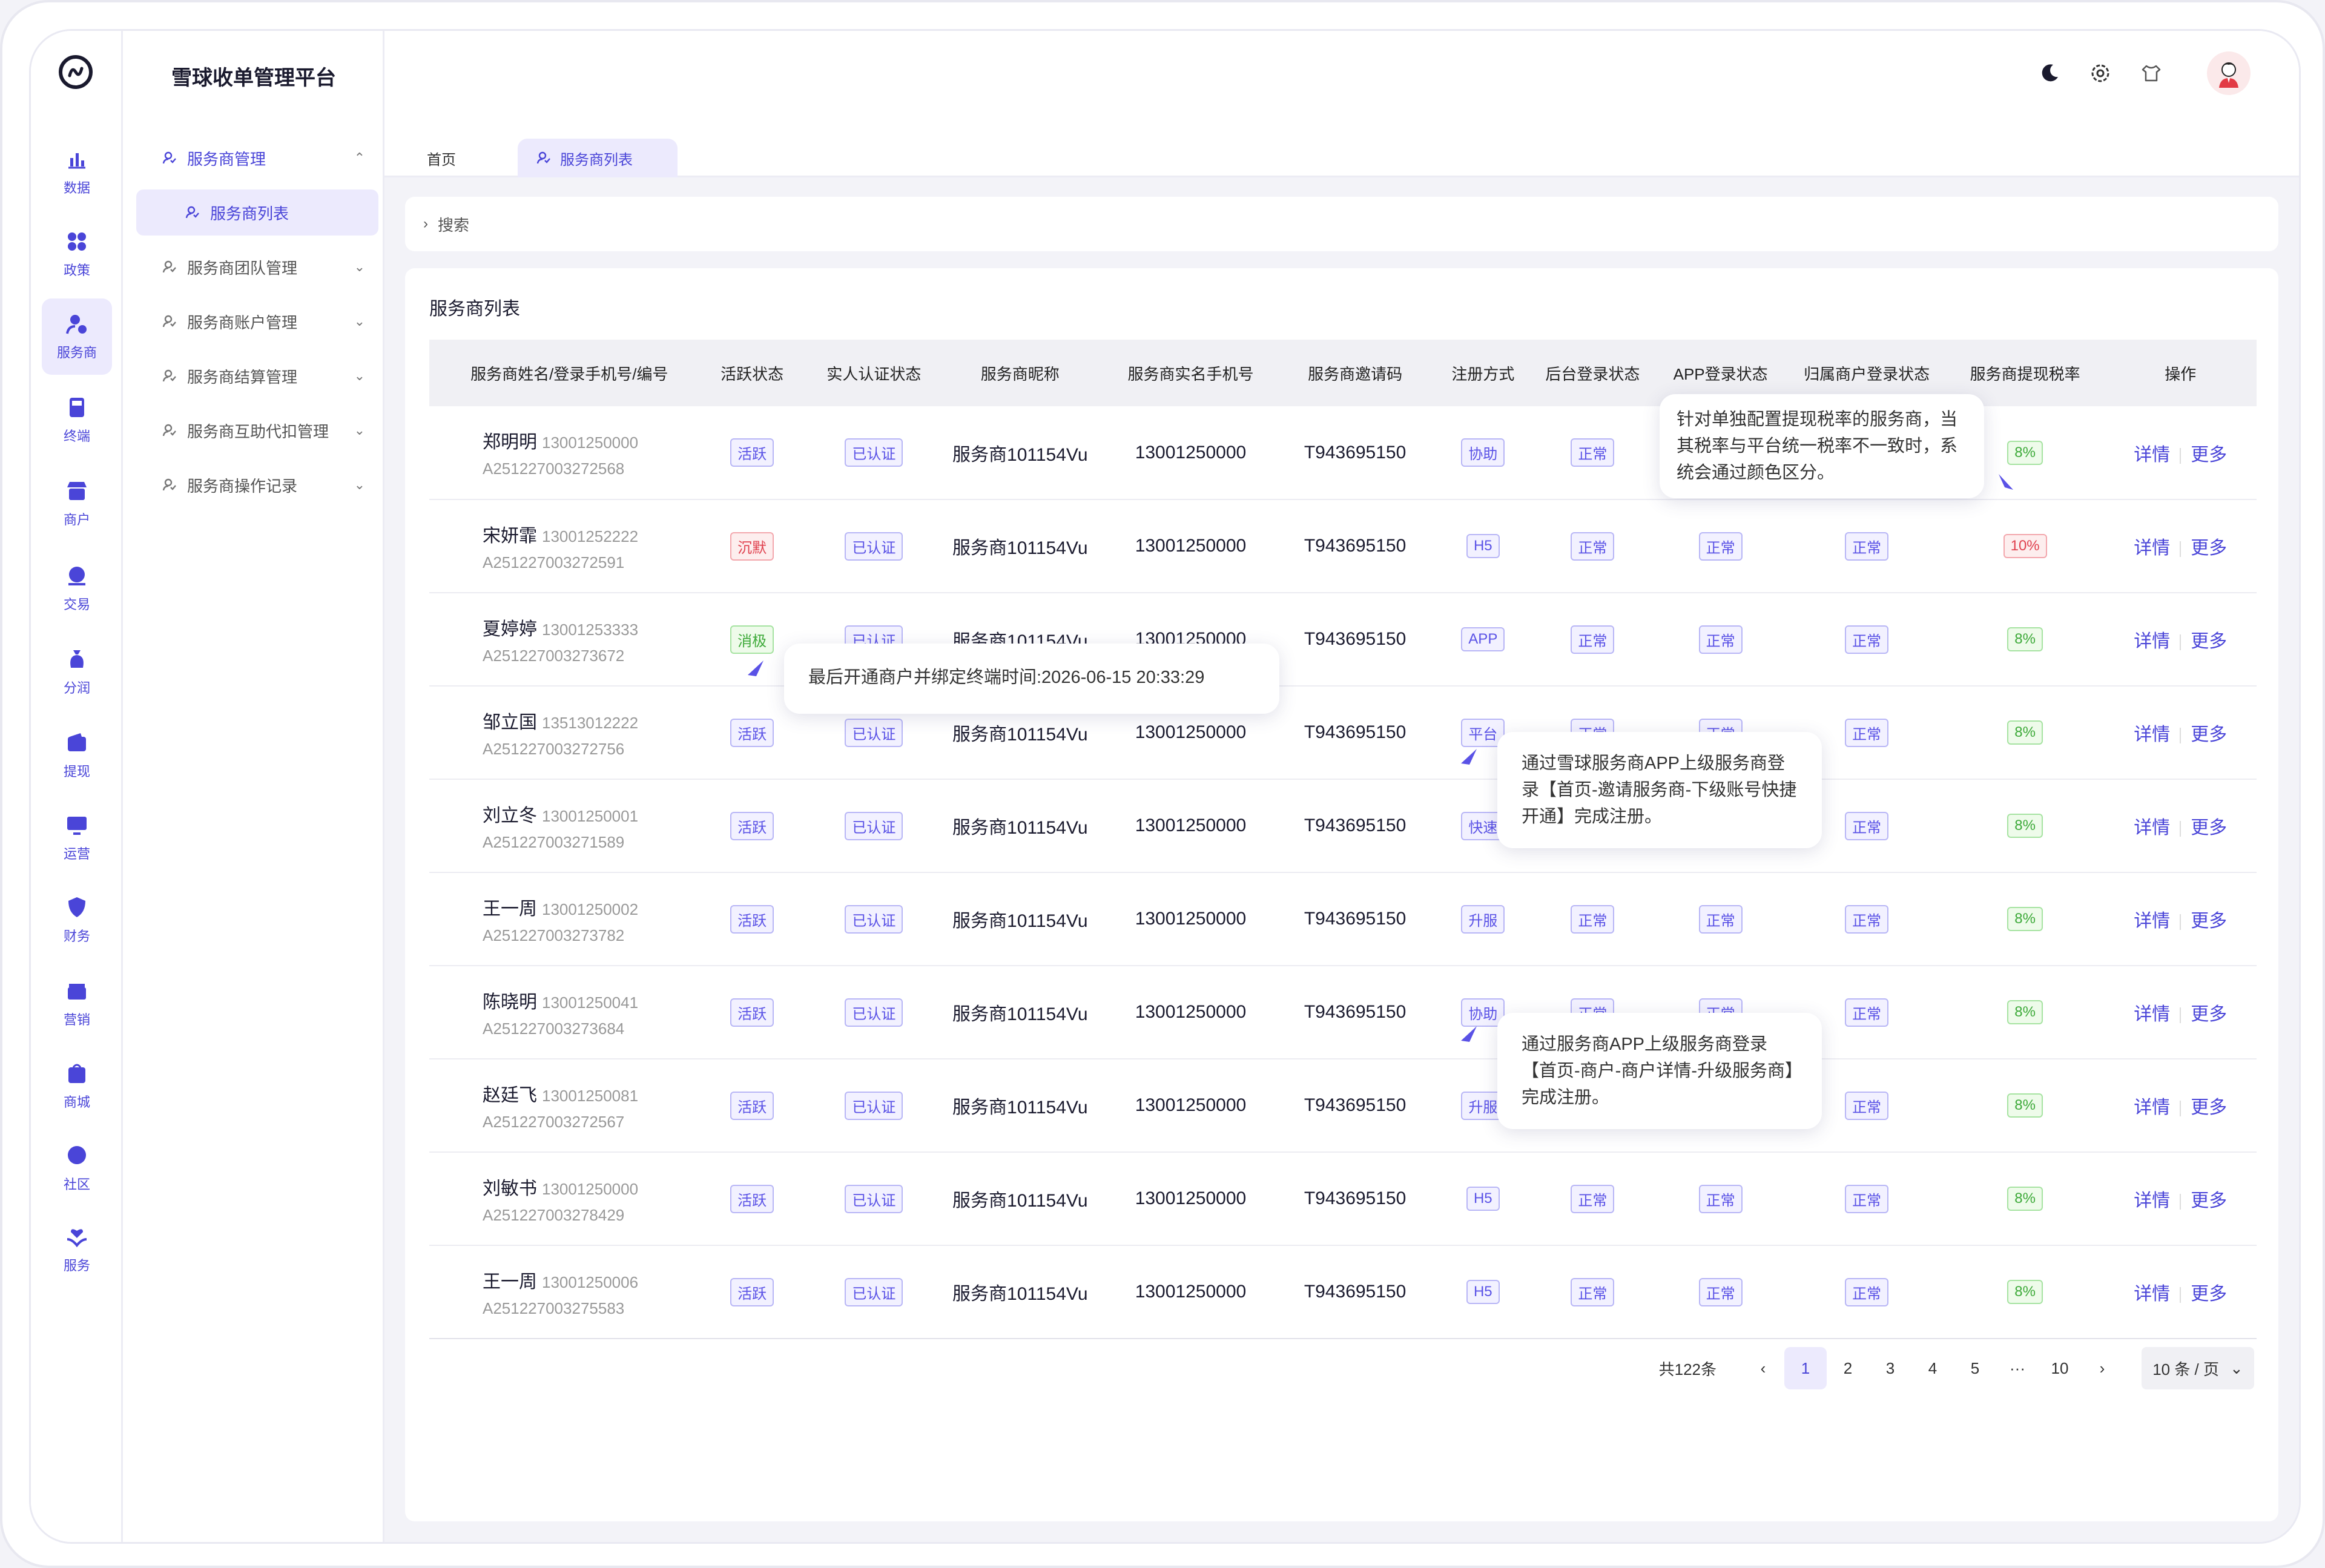 The width and height of the screenshot is (2325, 1568). Describe the element at coordinates (1890, 1368) in the screenshot. I see `pagination-page: 3` at that location.